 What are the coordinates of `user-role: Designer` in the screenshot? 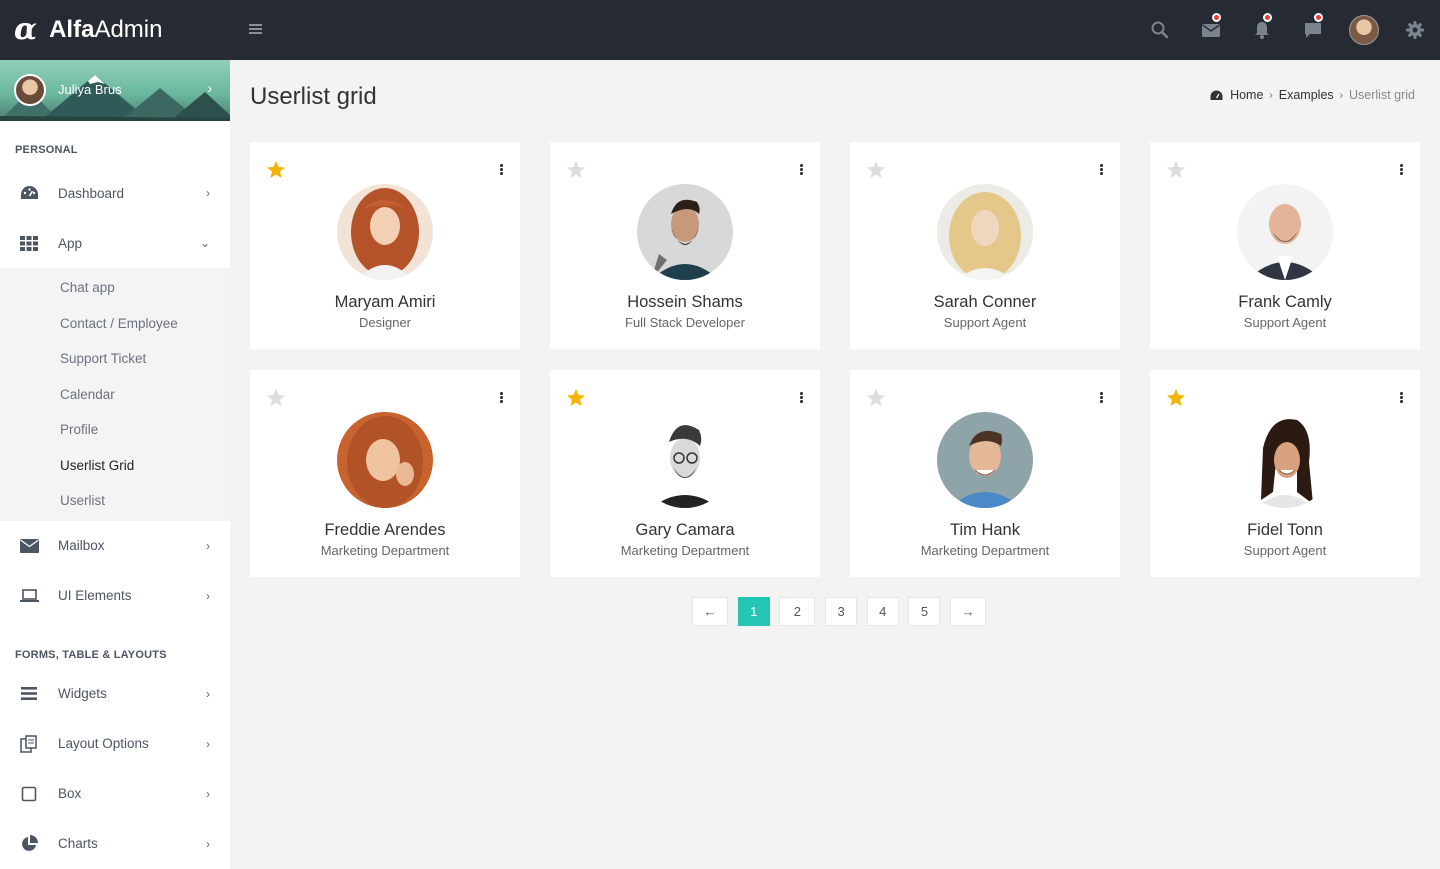 It's located at (385, 322).